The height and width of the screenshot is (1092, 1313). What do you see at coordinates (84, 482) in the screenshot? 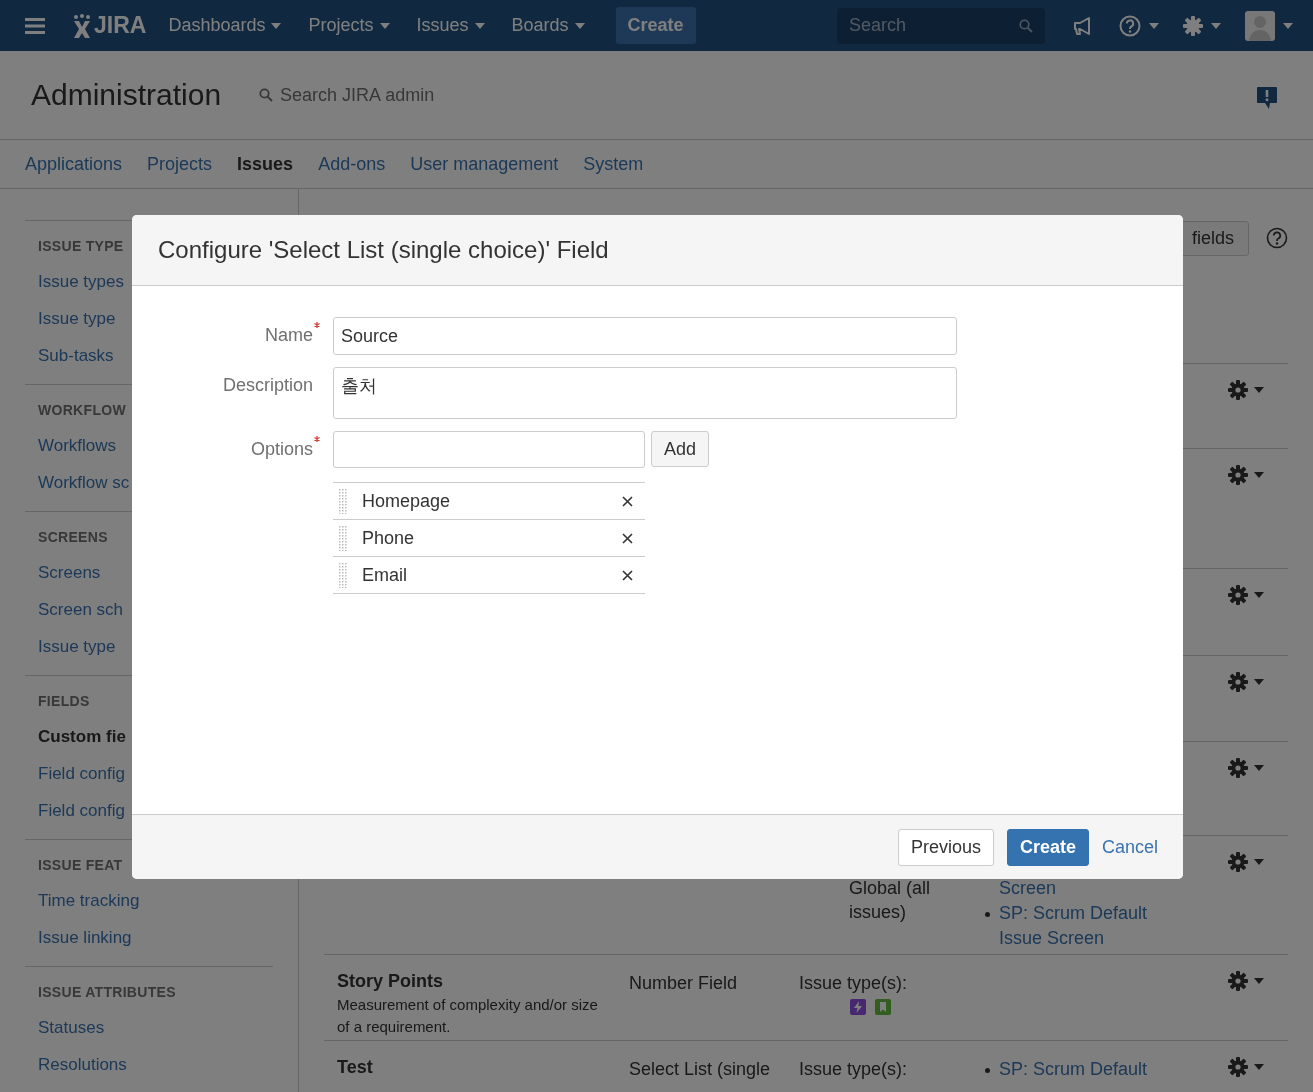
I see `sidebar-item: Workflow sc` at bounding box center [84, 482].